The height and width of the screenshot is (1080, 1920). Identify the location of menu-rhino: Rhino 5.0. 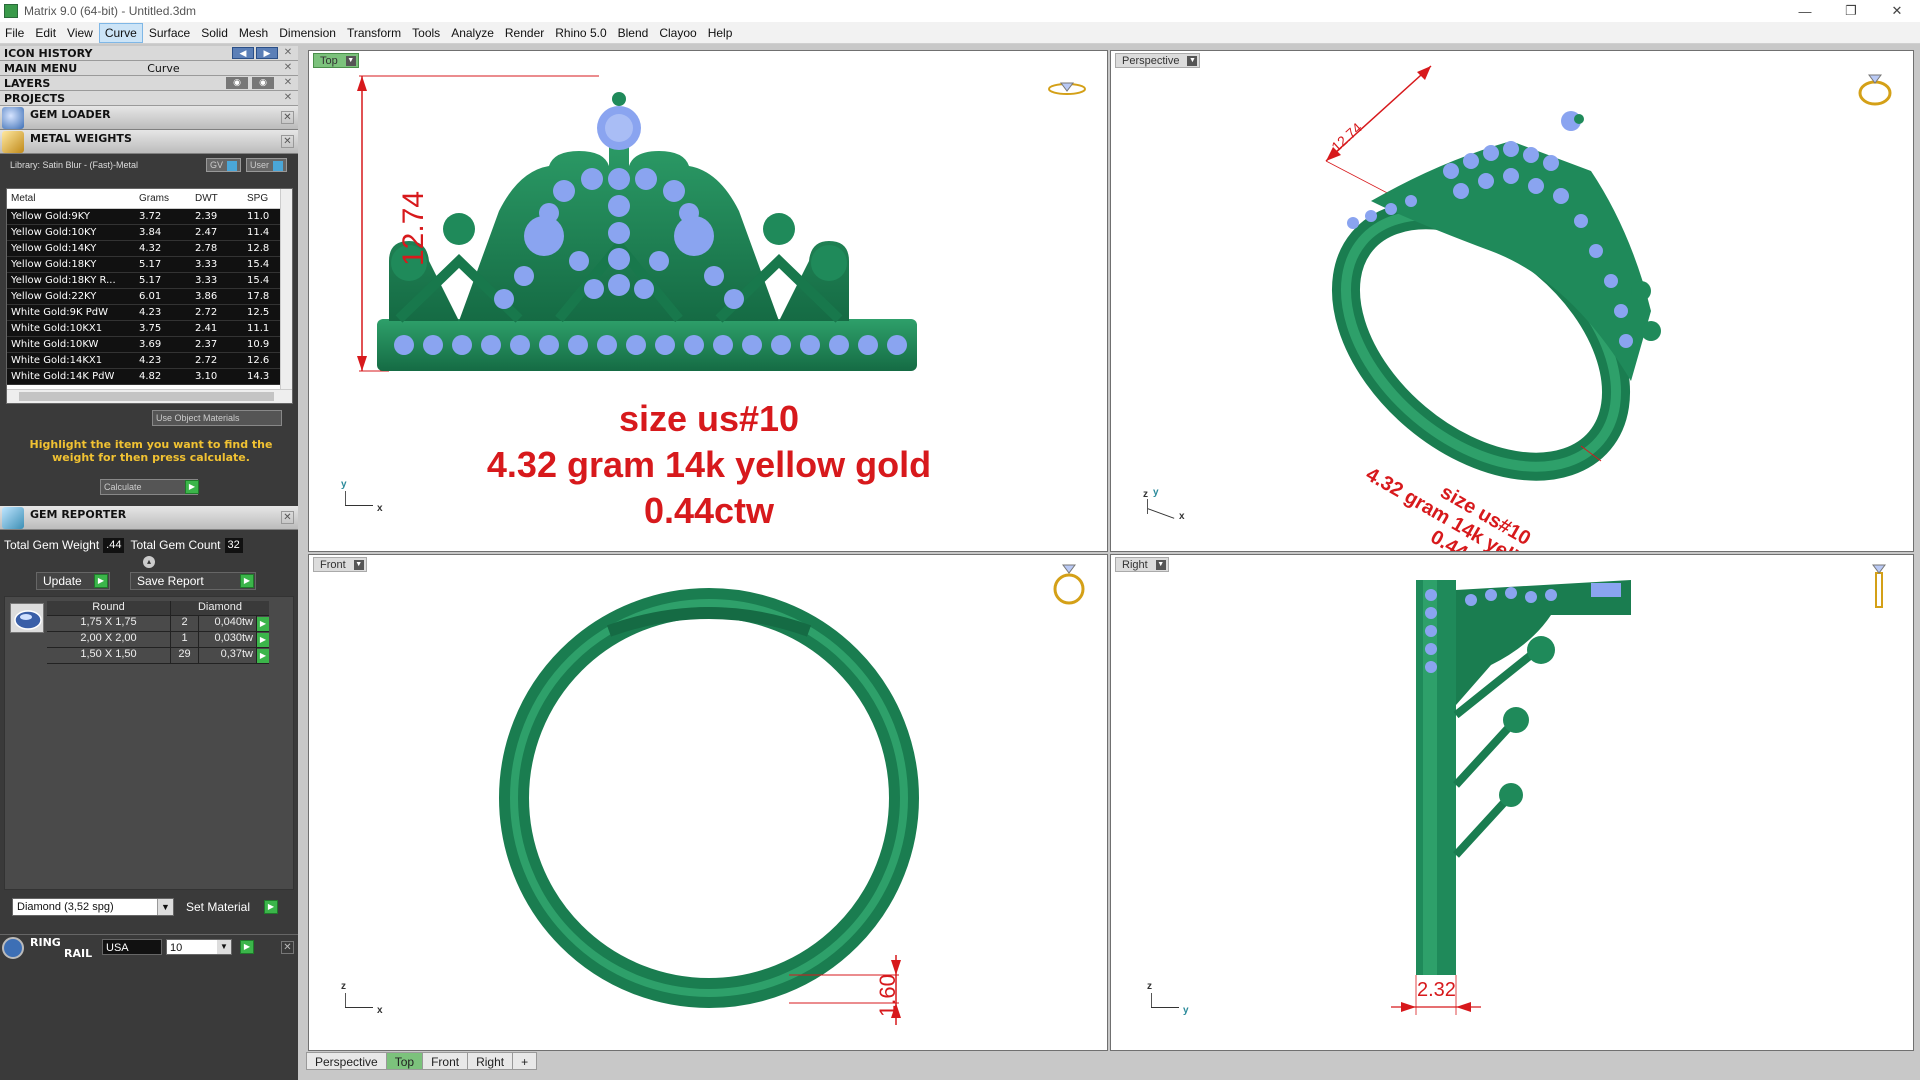
(580, 33).